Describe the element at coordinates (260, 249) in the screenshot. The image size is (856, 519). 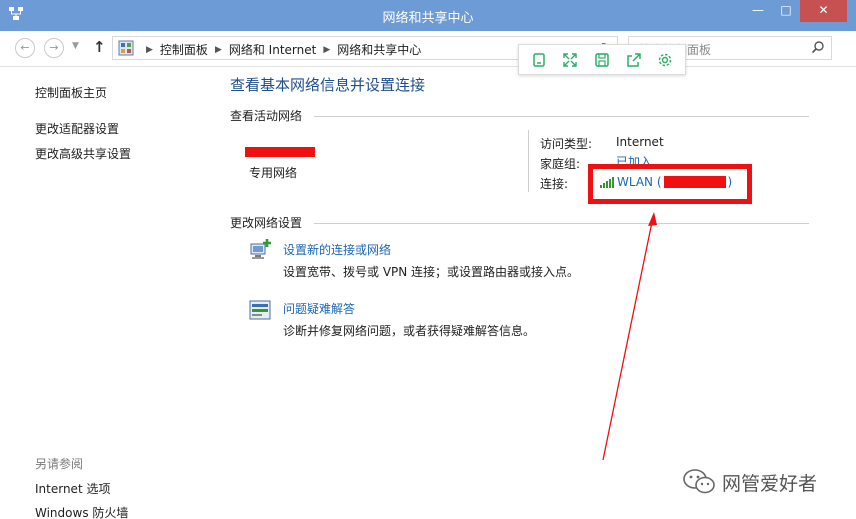
I see `new-connection-icon` at that location.